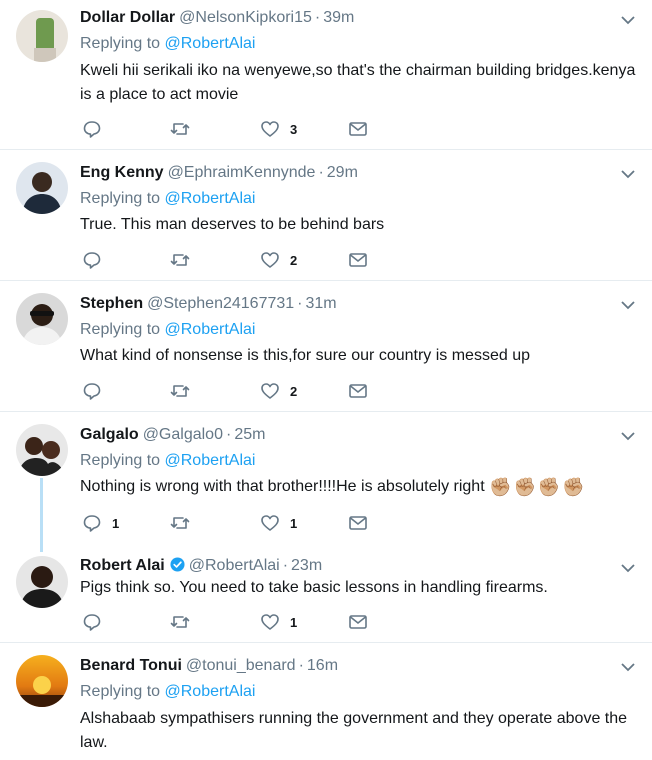 This screenshot has height=760, width=652. Describe the element at coordinates (249, 434) in the screenshot. I see `timestamp: 25m` at that location.